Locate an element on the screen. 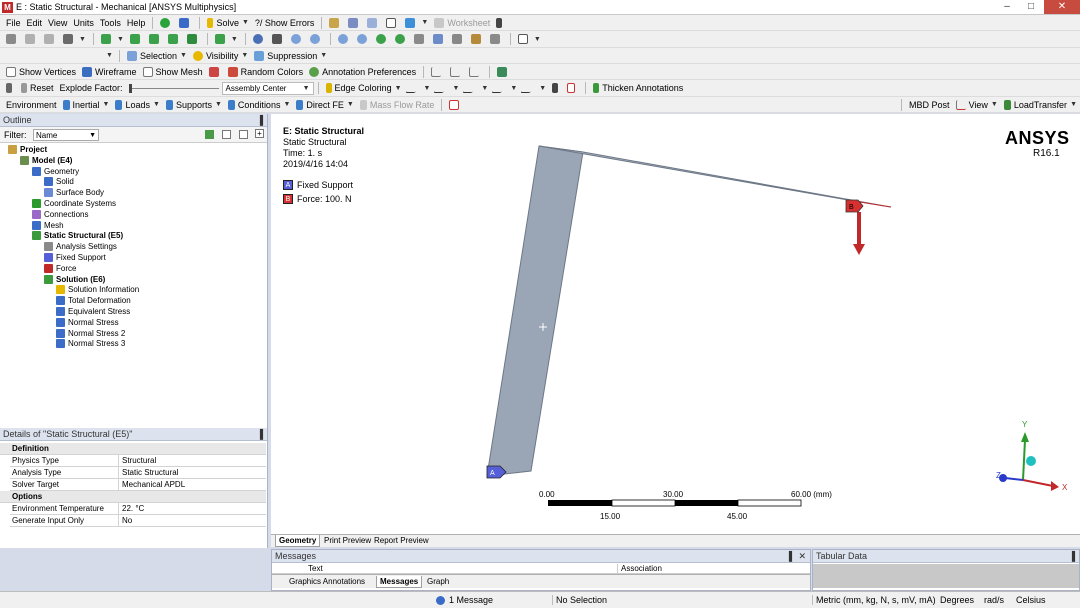 This screenshot has height=608, width=1080. details-value: Static Structural is located at coordinates (192, 473).